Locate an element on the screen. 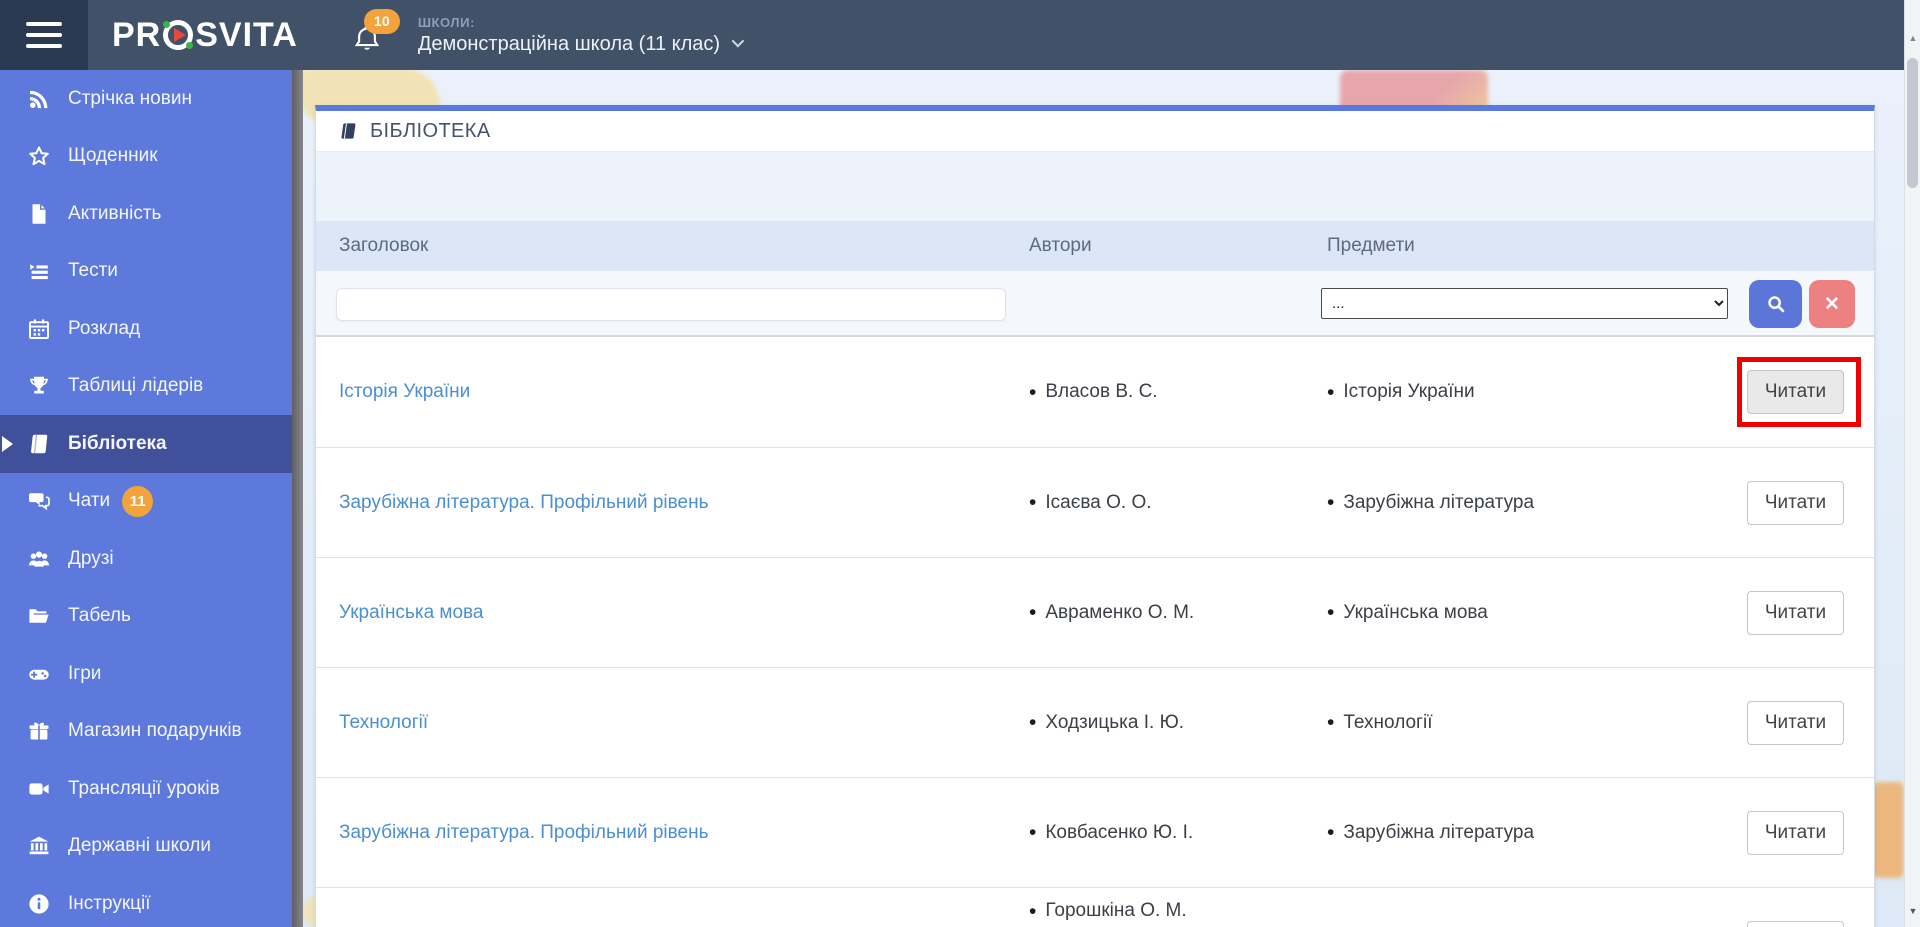 The image size is (1920, 927). authors-cell: • Авраменко О. М. is located at coordinates (1111, 613).